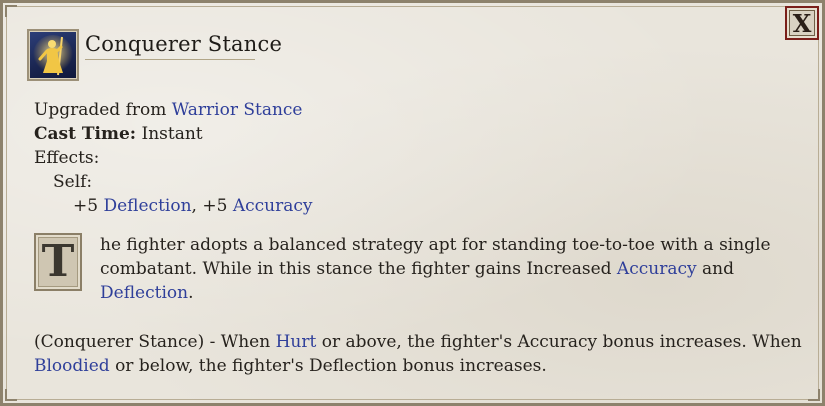 Image resolution: width=825 pixels, height=406 pixels. Describe the element at coordinates (144, 293) in the screenshot. I see `description-deflection-link: Deflection` at that location.